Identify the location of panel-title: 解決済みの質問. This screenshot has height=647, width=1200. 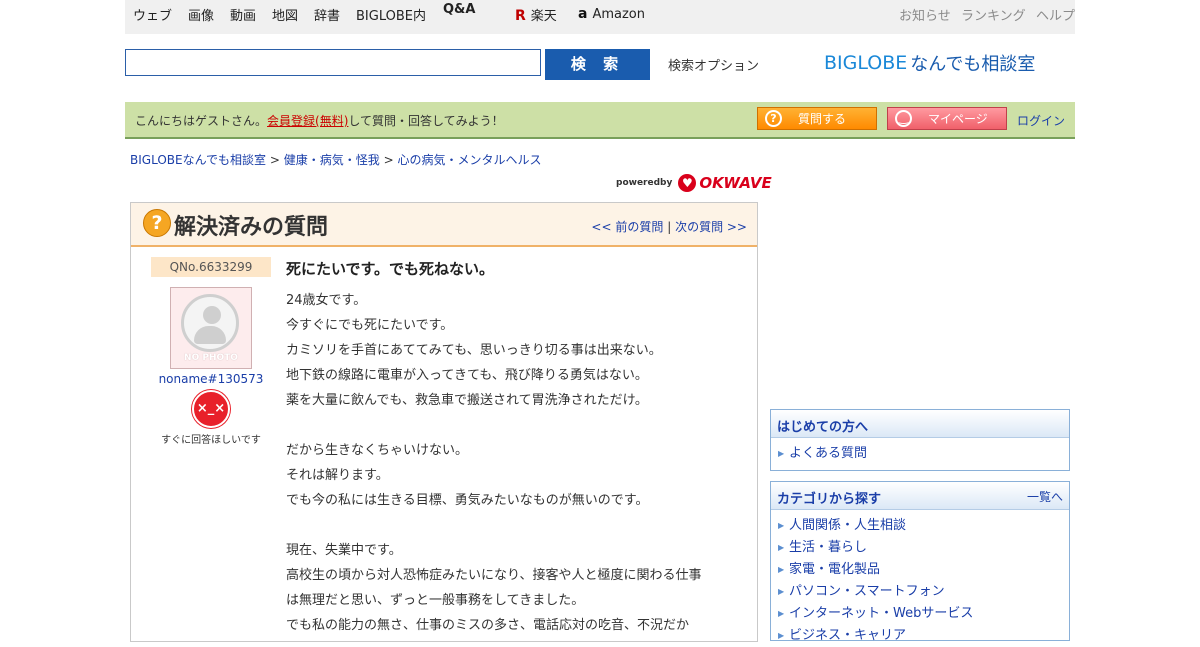
(251, 227).